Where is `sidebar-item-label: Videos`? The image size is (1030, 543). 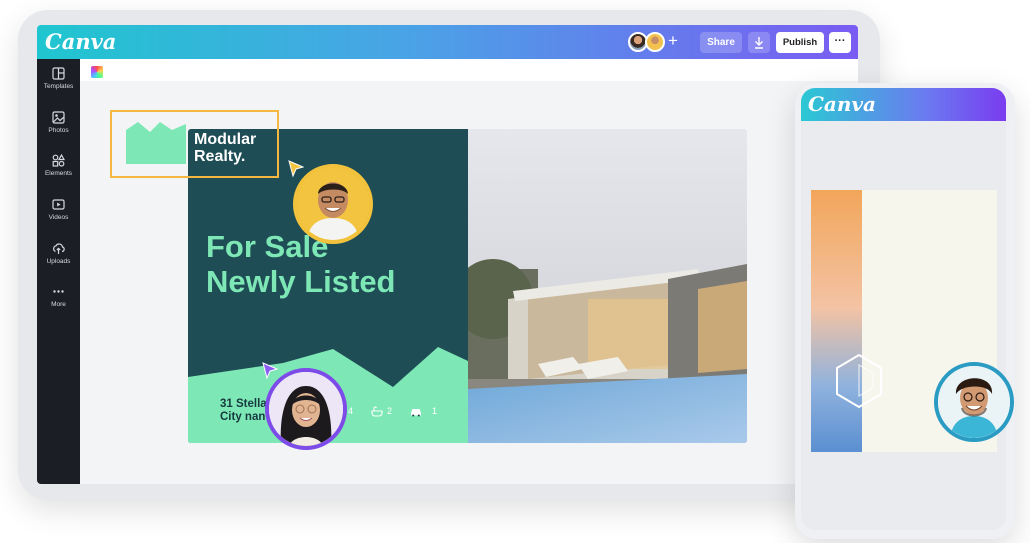
sidebar-item-label: Videos is located at coordinates (58, 217).